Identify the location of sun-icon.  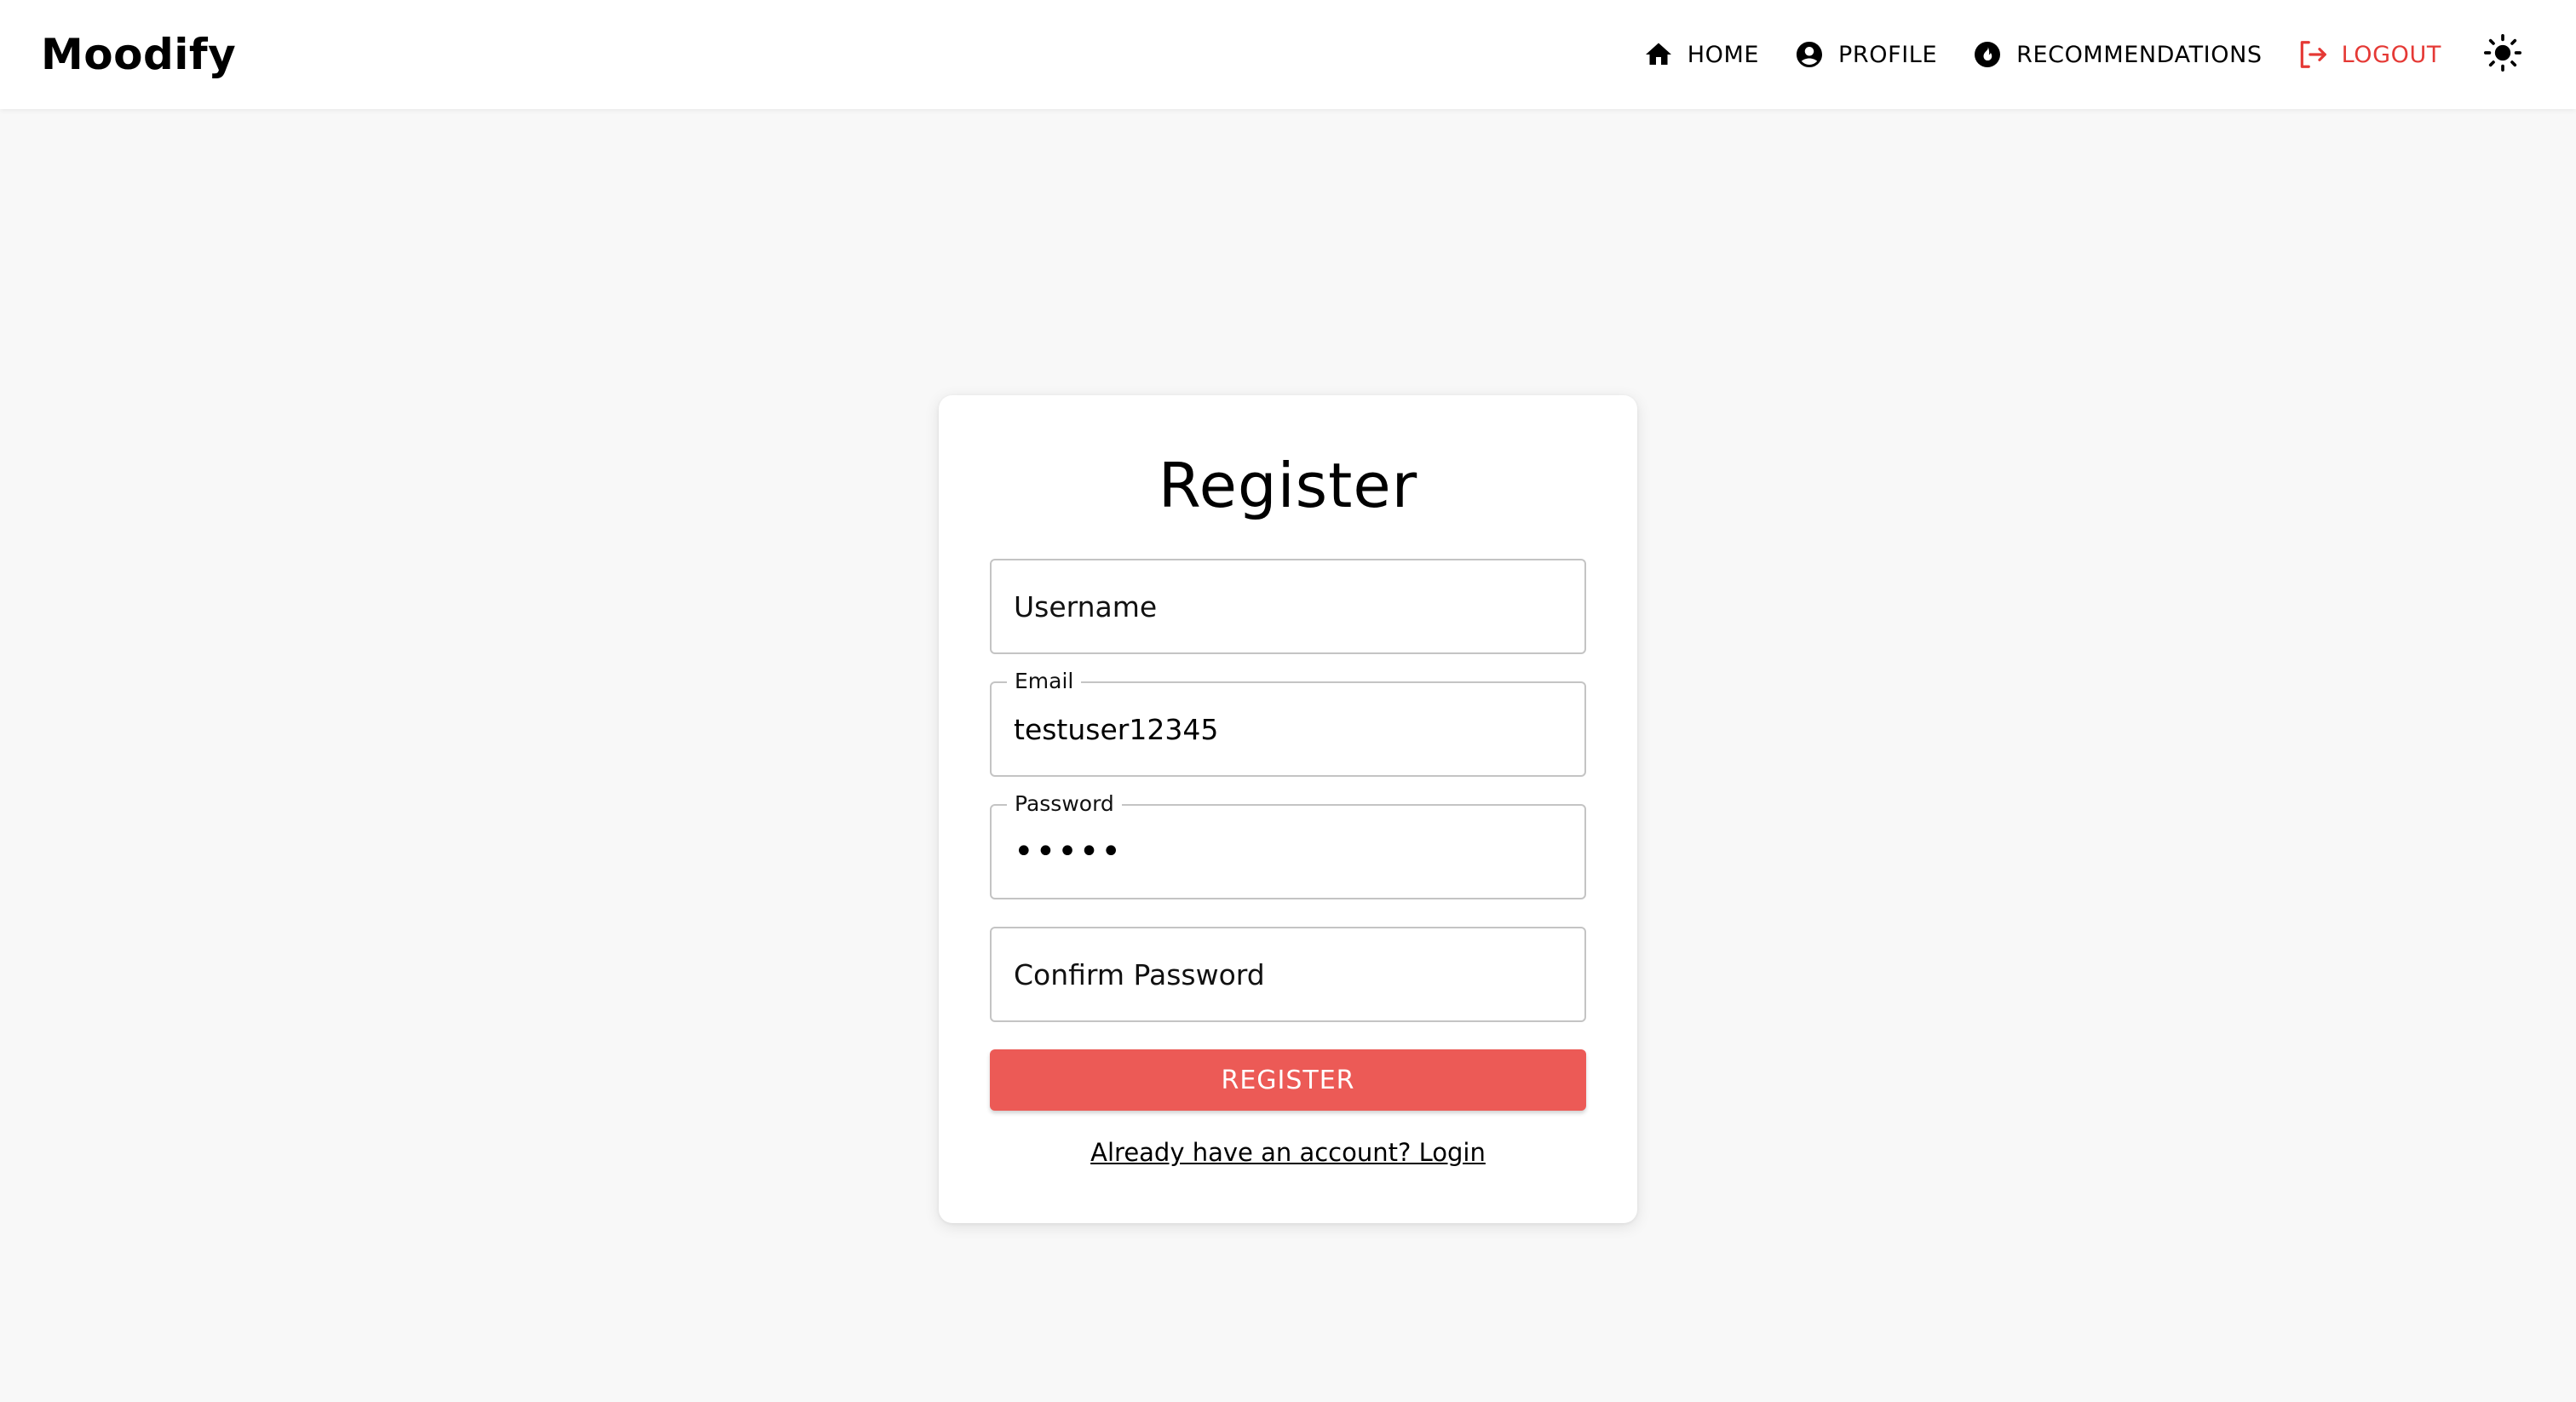
(2502, 54).